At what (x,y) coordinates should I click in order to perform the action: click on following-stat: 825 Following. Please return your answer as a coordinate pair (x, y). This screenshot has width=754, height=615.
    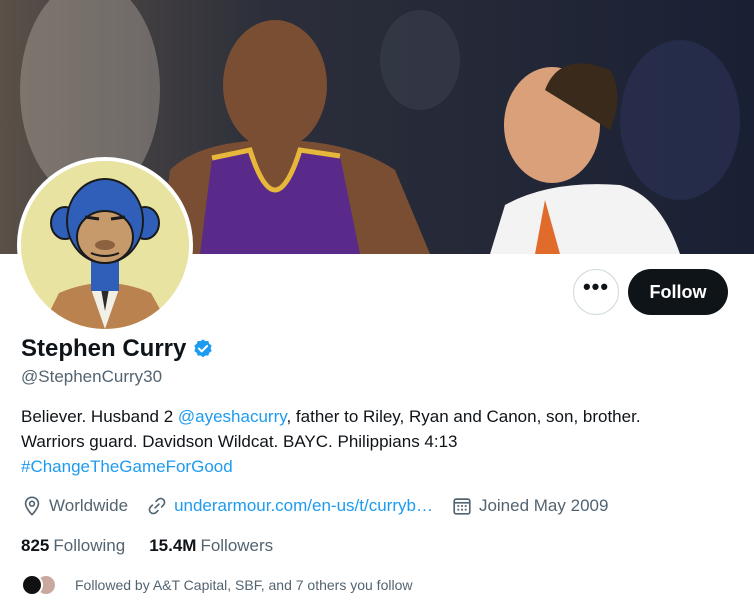
    Looking at the image, I should click on (73, 546).